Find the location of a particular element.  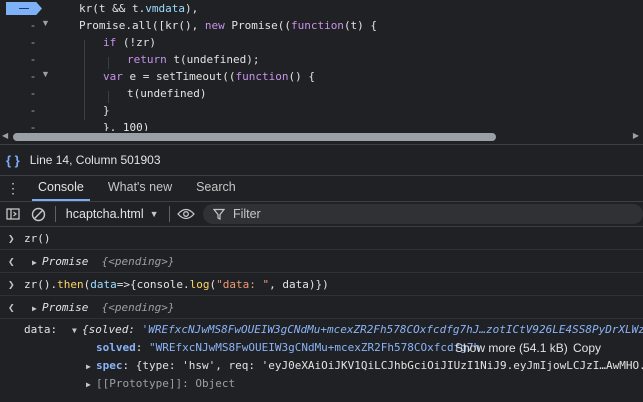

code-line: } is located at coordinates (106, 110).